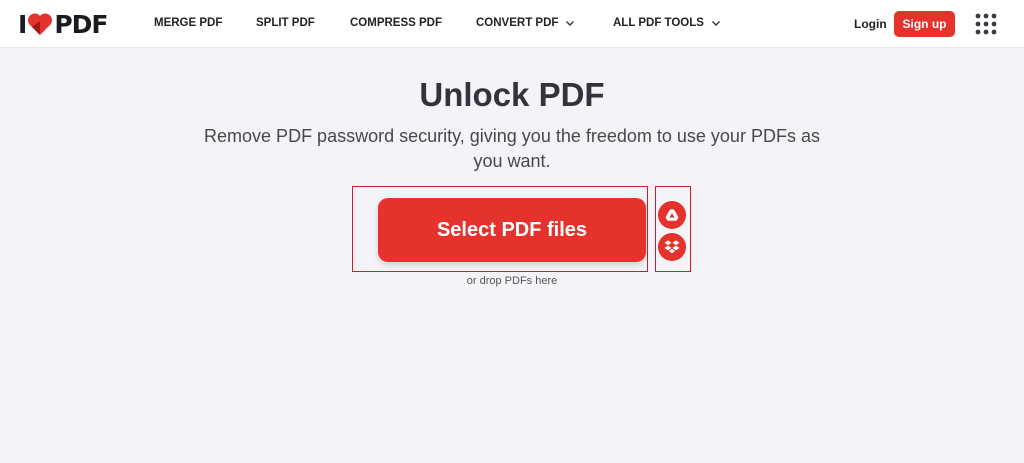  I want to click on nav-label: MERGE PDF, so click(188, 23).